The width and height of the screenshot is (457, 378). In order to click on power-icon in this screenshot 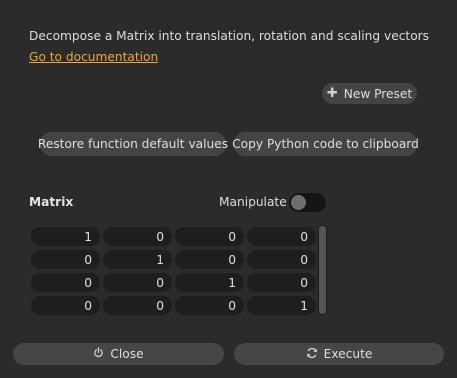, I will do `click(98, 354)`.